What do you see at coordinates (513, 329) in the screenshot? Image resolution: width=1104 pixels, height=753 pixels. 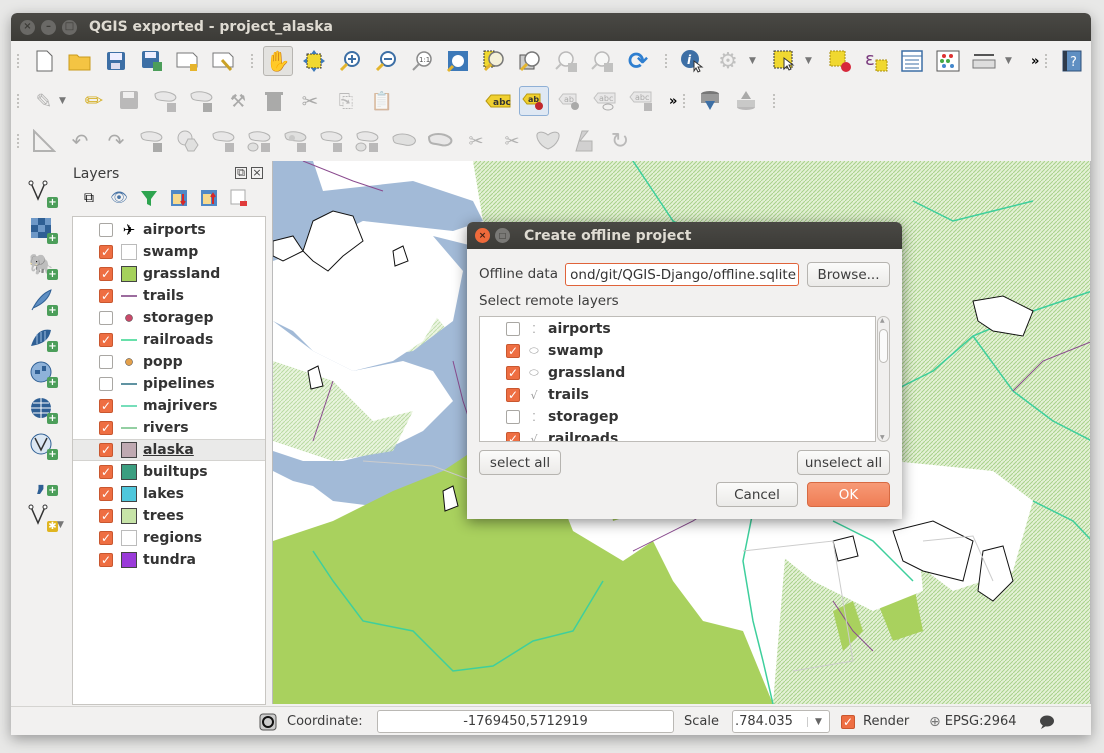 I see `remote-layer-checkbox` at bounding box center [513, 329].